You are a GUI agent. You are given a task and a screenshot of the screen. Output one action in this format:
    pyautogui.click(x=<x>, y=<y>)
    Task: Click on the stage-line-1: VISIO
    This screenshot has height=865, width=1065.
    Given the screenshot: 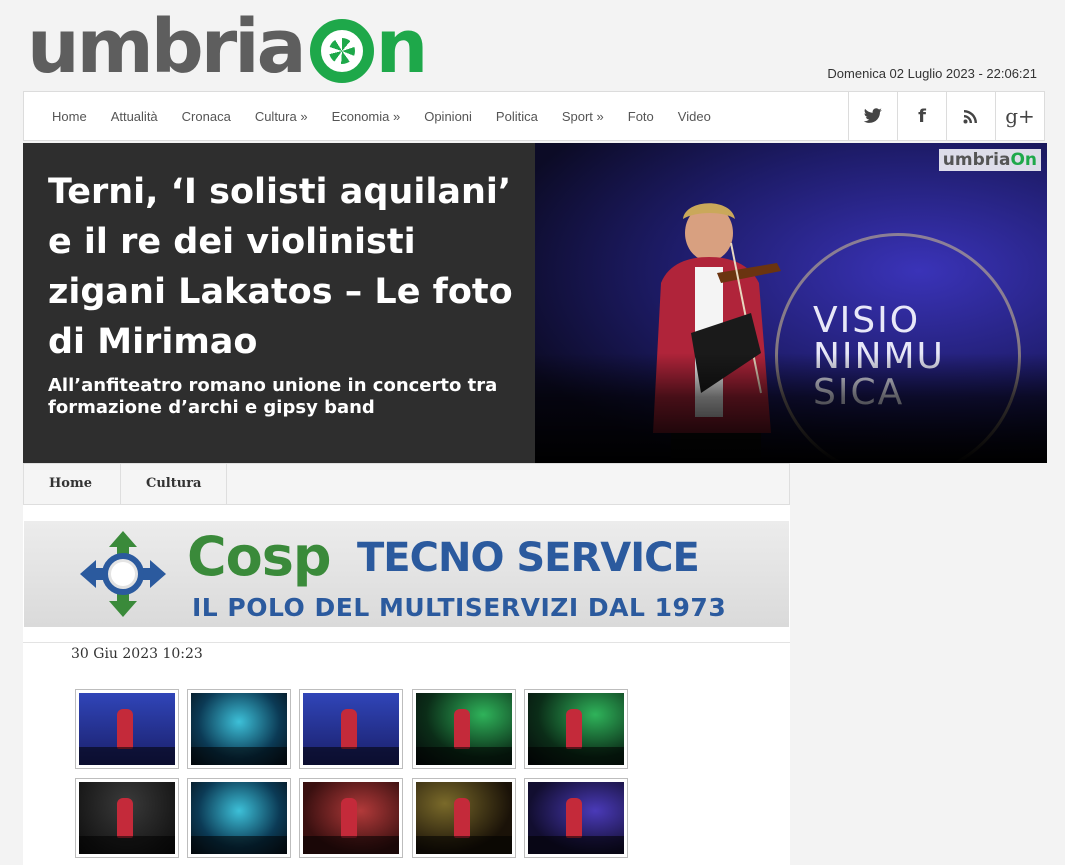 What is the action you would take?
    pyautogui.click(x=867, y=320)
    